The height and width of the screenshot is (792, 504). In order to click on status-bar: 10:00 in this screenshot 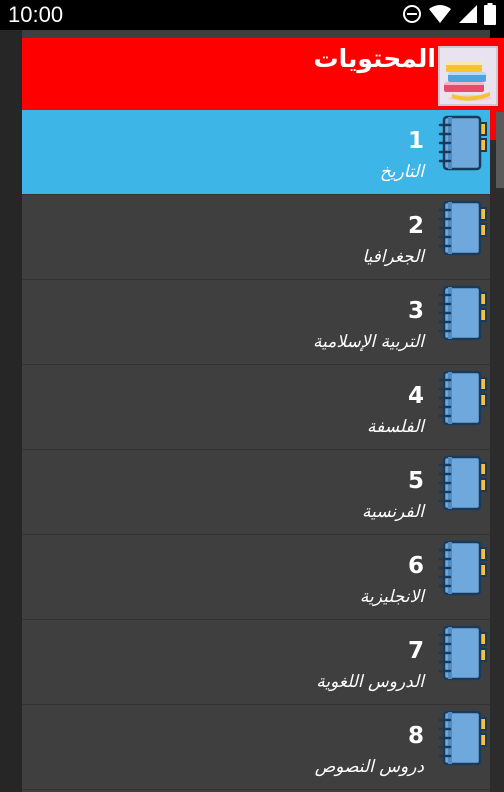, I will do `click(252, 15)`.